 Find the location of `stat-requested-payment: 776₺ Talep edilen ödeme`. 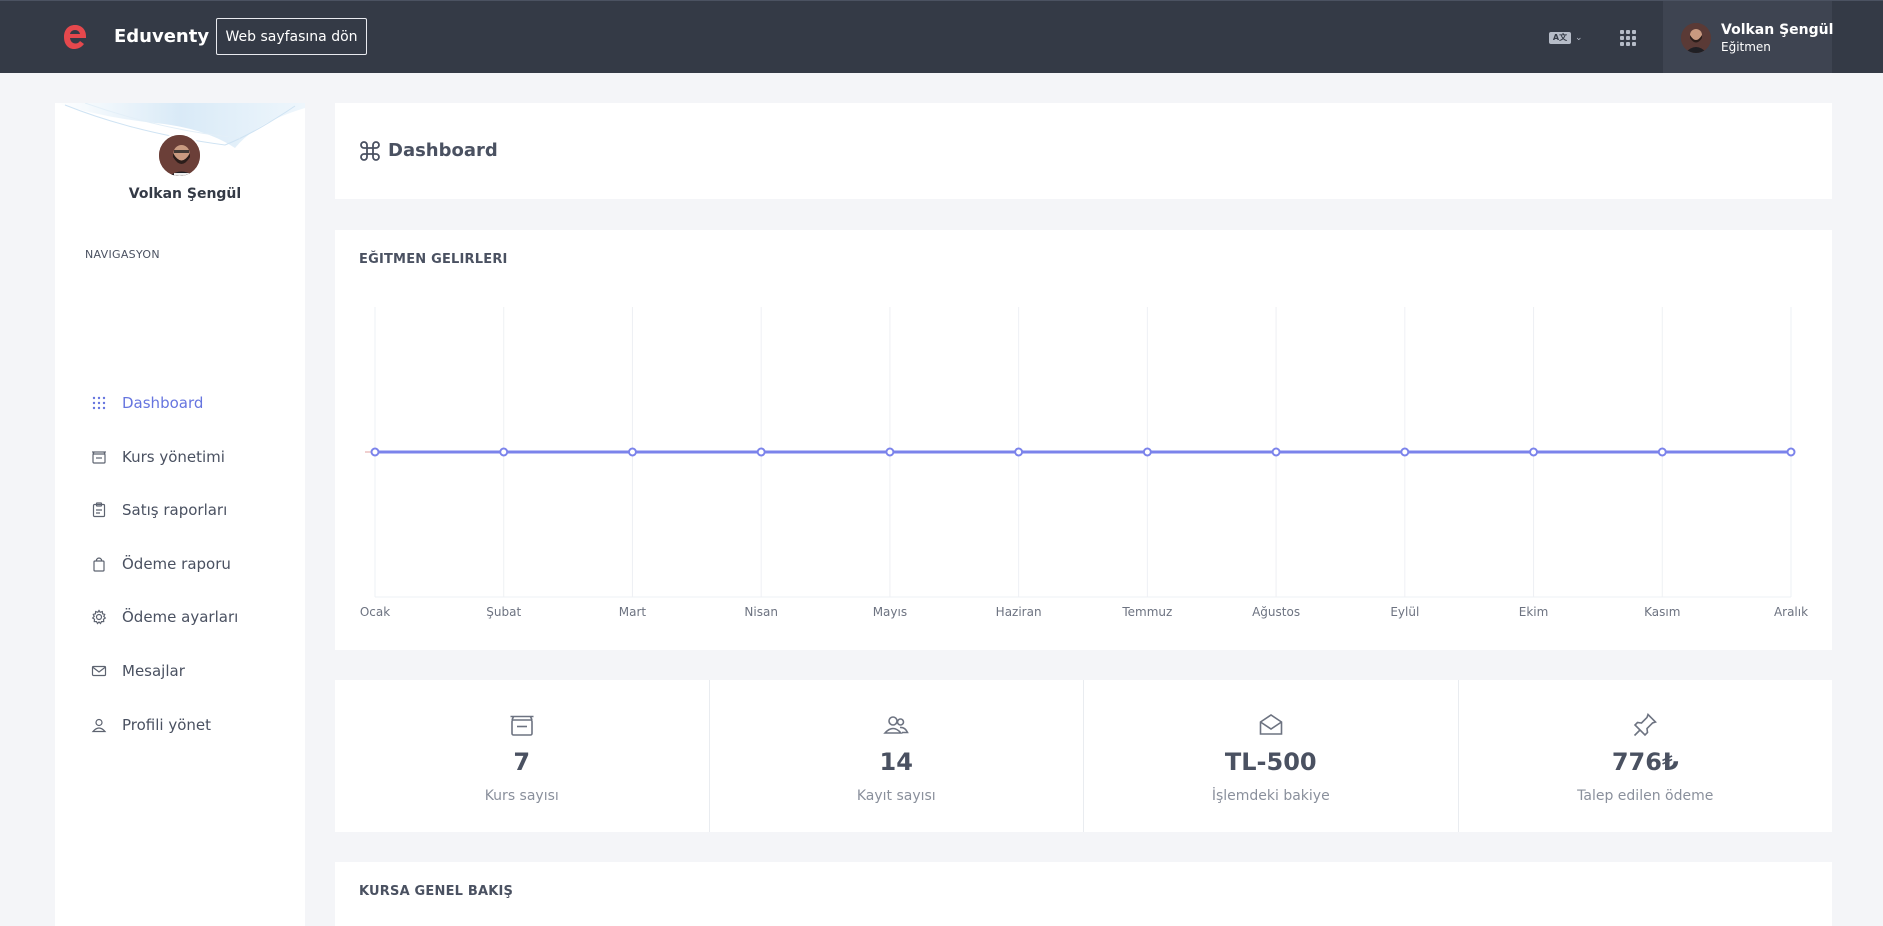

stat-requested-payment: 776₺ Talep edilen ödeme is located at coordinates (1646, 756).